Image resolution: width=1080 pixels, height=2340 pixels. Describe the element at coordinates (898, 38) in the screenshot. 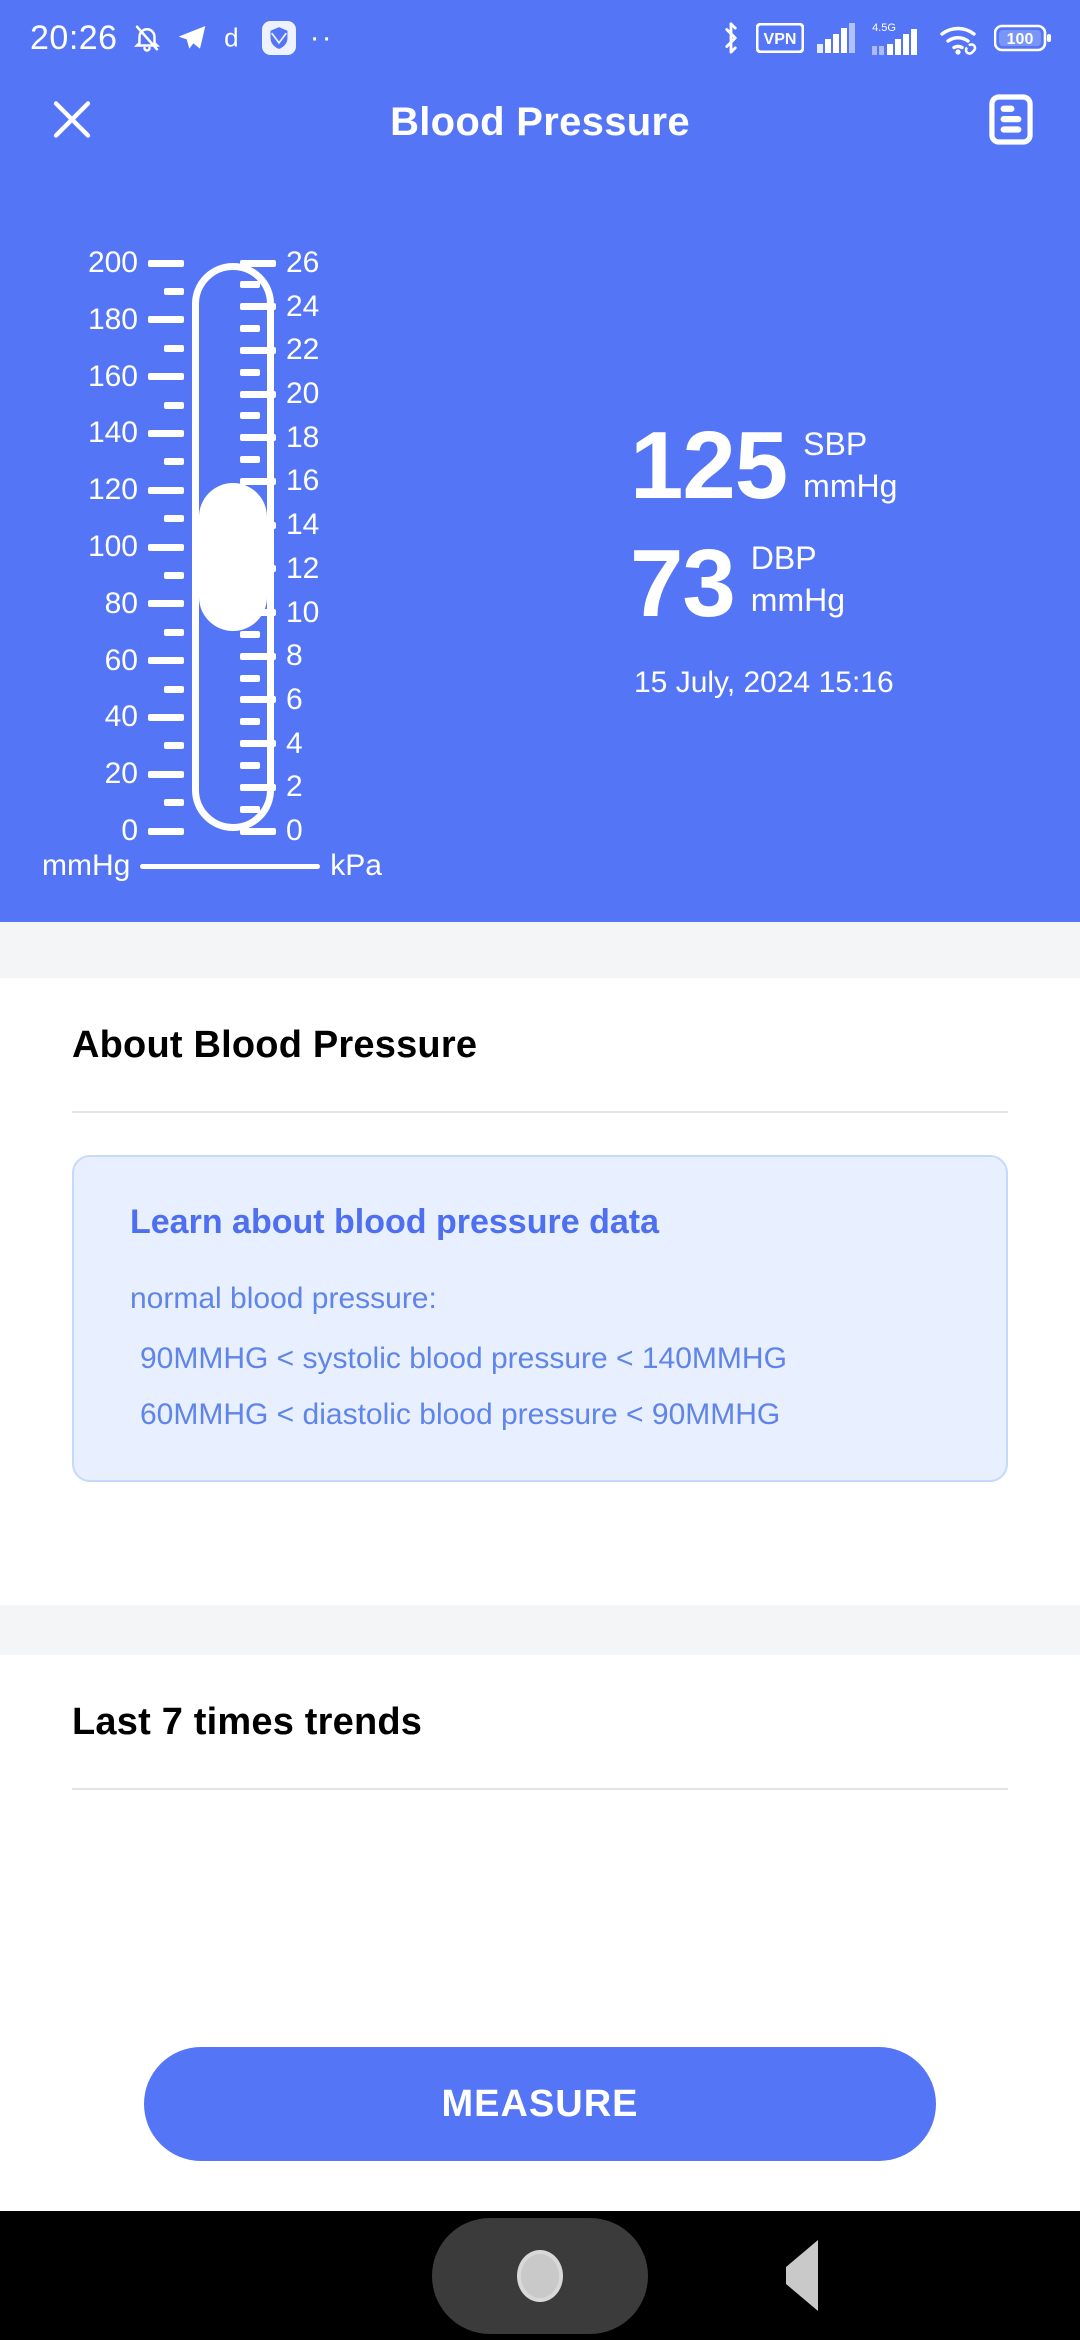

I see `signal-bars-2-icon: 4.5G` at that location.